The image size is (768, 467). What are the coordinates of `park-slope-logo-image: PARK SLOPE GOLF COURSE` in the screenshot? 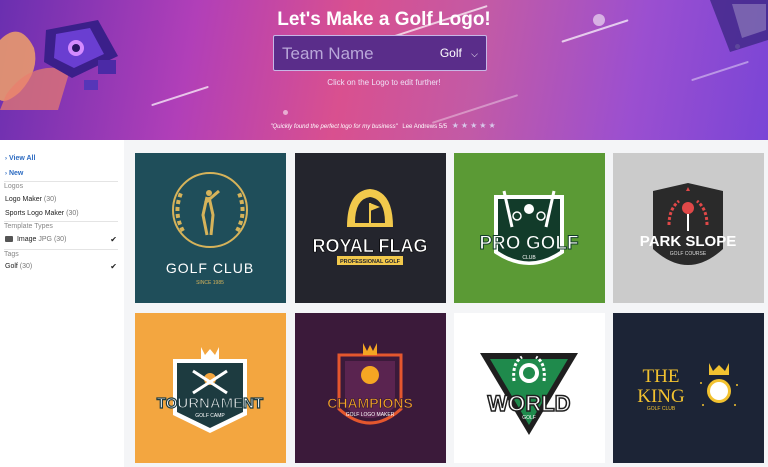 It's located at (688, 228).